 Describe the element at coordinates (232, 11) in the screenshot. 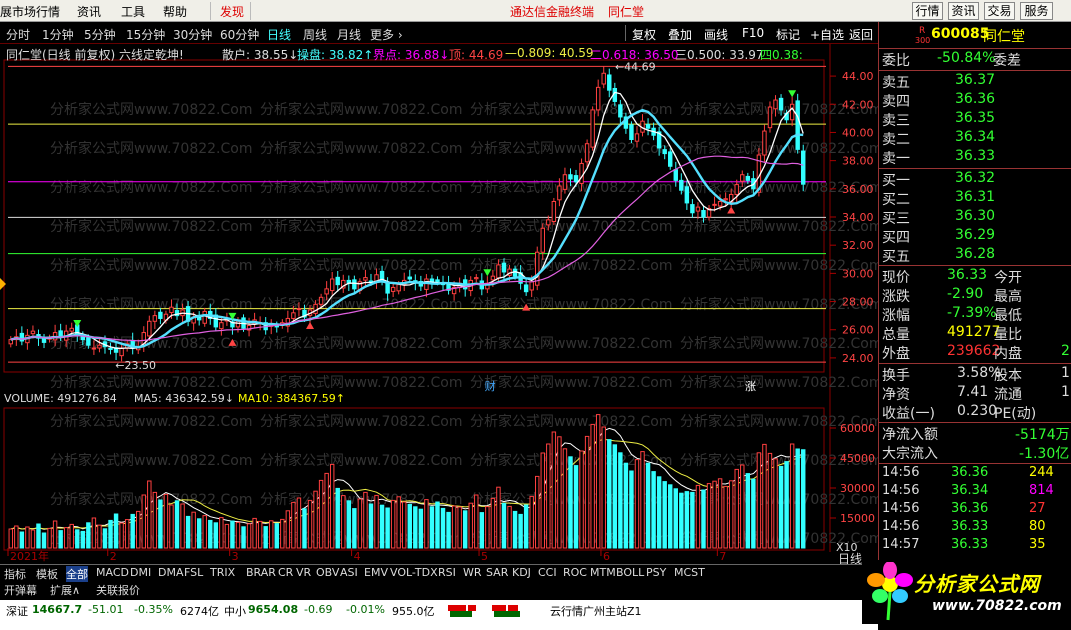

I see `menu-discover: 发现` at that location.